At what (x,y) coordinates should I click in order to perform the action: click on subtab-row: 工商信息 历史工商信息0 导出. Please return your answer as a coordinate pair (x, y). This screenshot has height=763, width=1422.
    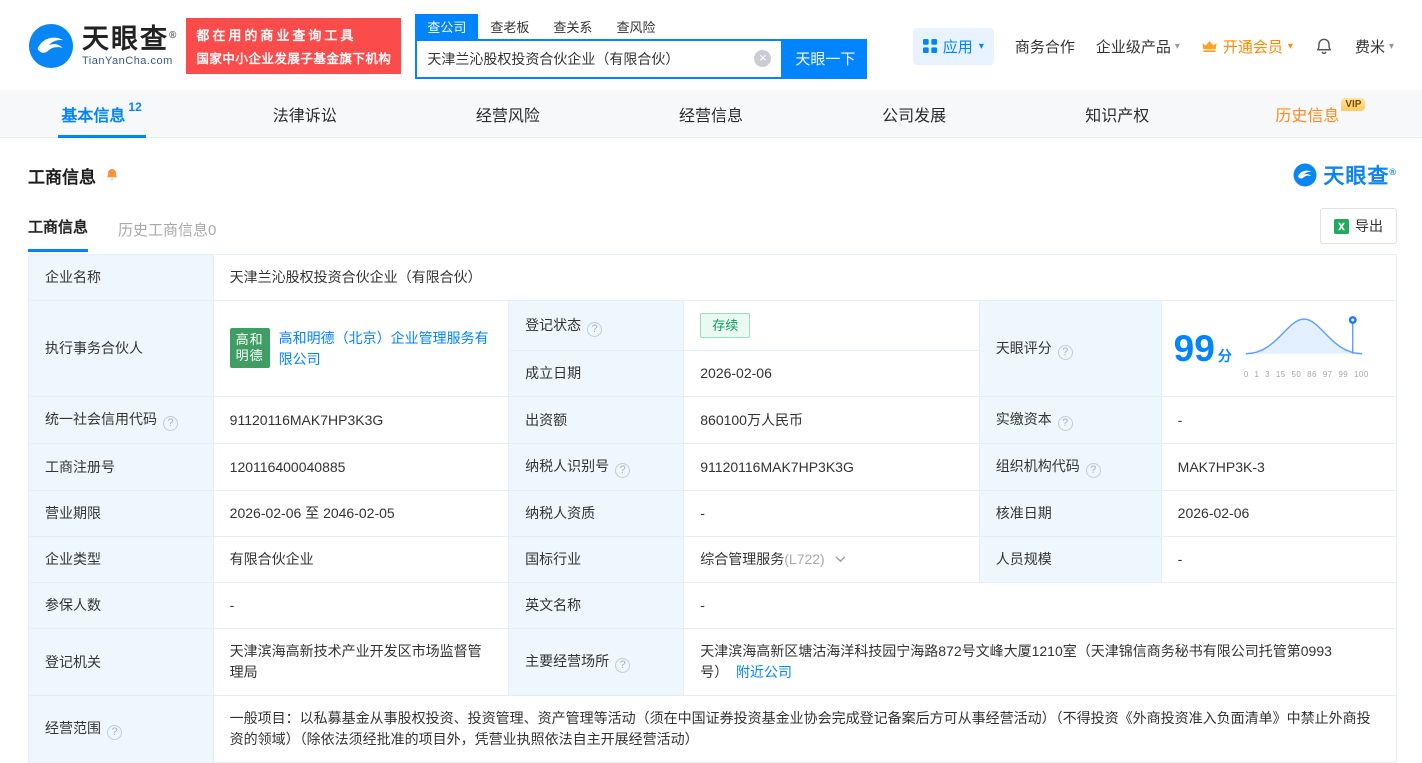
    Looking at the image, I should click on (712, 230).